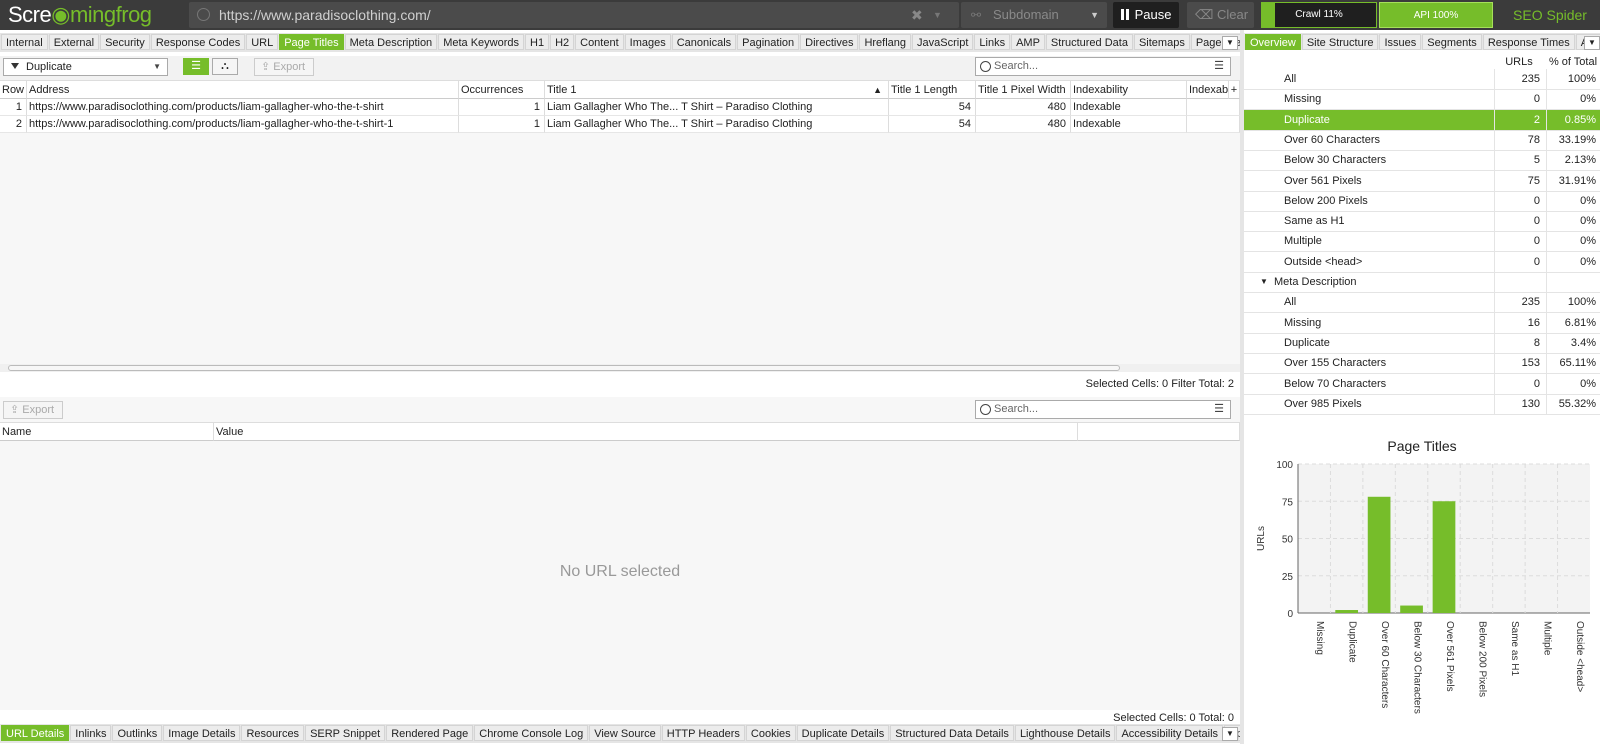 The image size is (1600, 744). I want to click on right-tab-overview: Overview, so click(1273, 42).